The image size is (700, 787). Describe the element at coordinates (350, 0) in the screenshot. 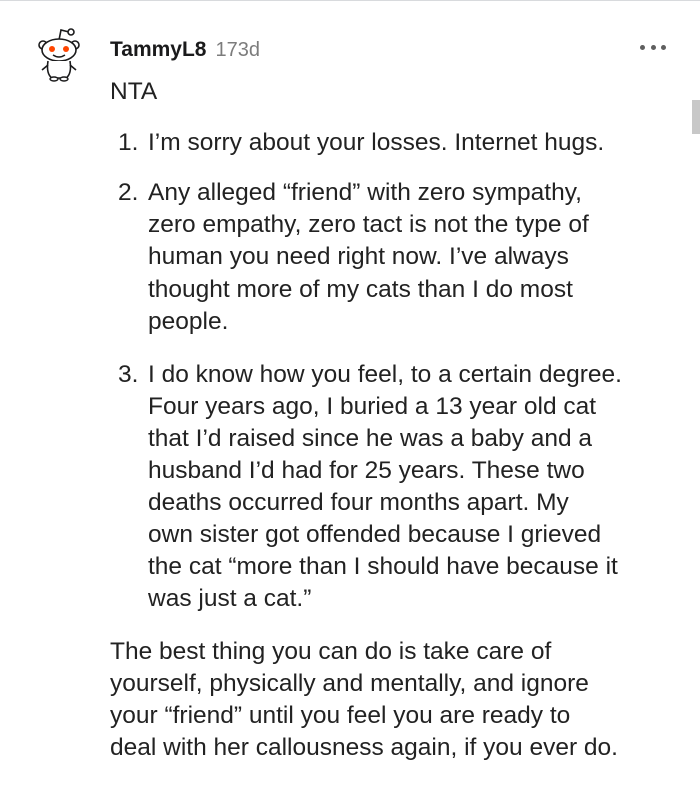

I see `top-divider` at that location.